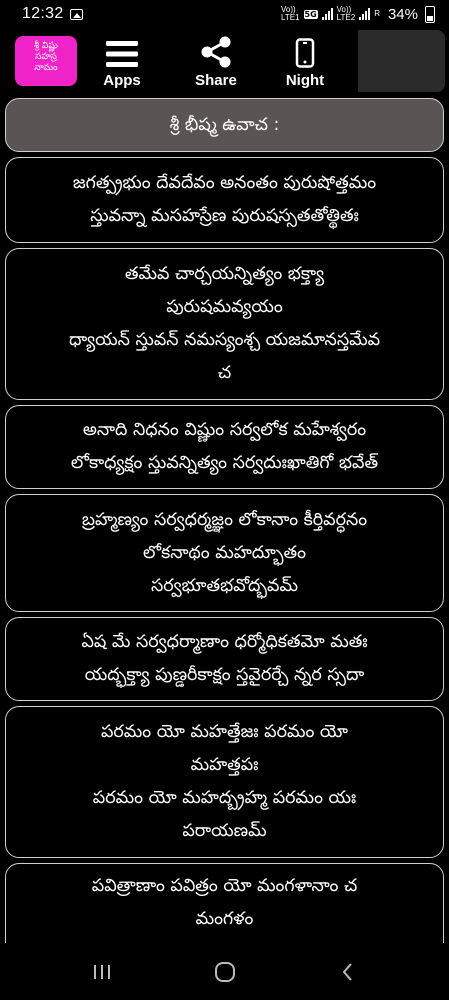 The width and height of the screenshot is (449, 1000). I want to click on gallery-notification-icon, so click(76, 14).